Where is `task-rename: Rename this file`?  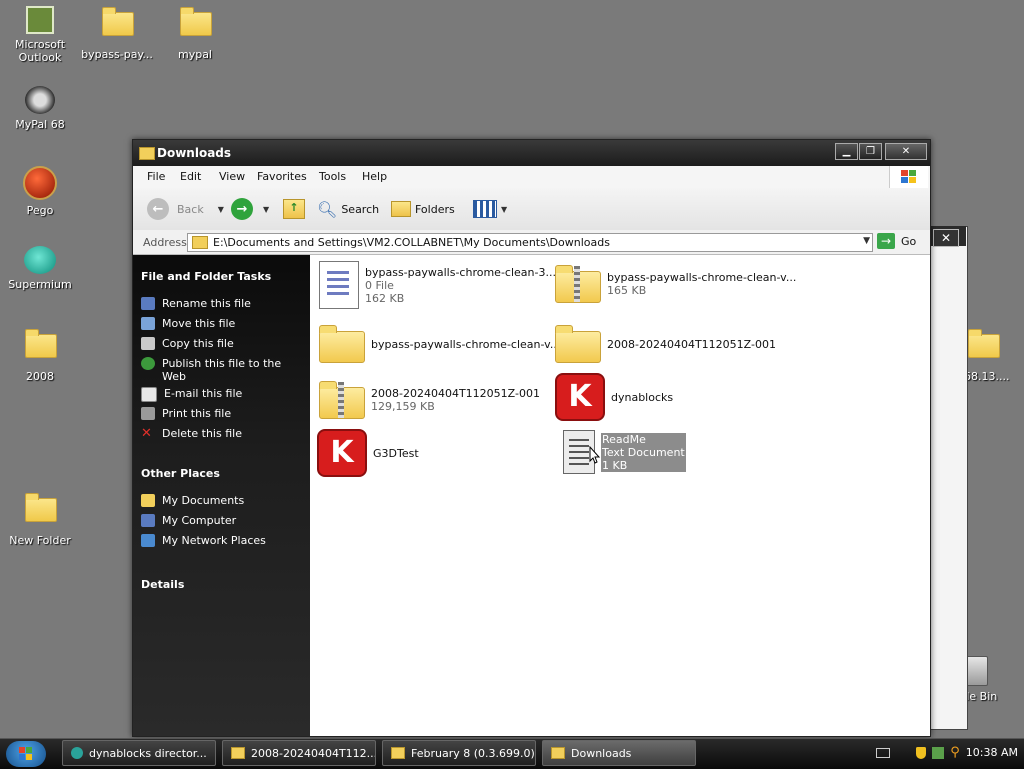 task-rename: Rename this file is located at coordinates (221, 303).